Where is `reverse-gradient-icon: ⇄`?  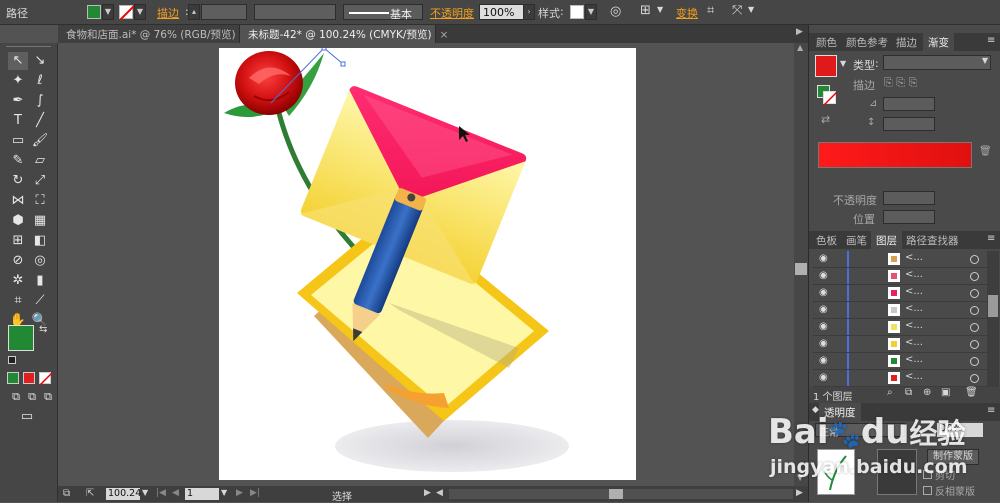 reverse-gradient-icon: ⇄ is located at coordinates (825, 119).